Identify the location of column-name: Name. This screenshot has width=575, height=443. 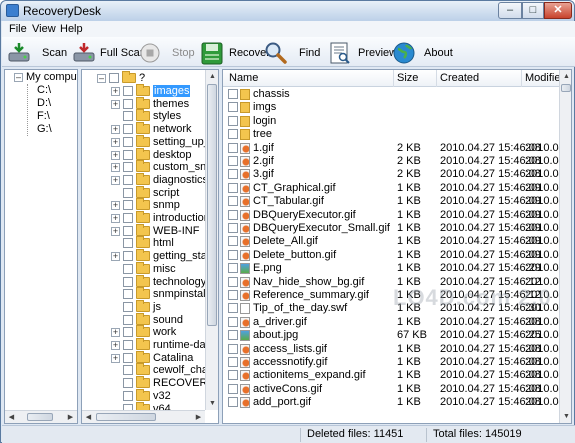
(243, 78).